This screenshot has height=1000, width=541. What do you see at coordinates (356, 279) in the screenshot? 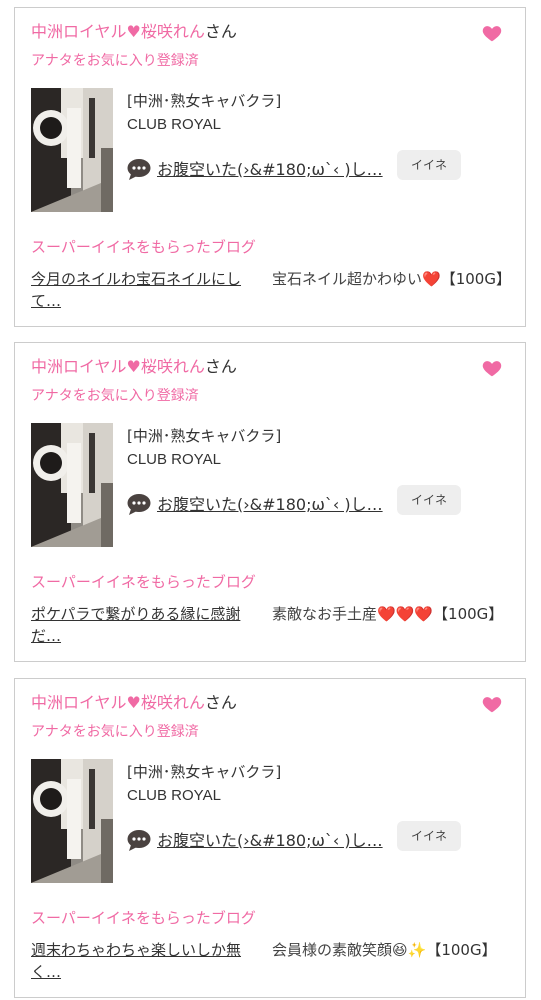
I see `blog-comment-text: 宝石ネイル超かわゆい❤️` at bounding box center [356, 279].